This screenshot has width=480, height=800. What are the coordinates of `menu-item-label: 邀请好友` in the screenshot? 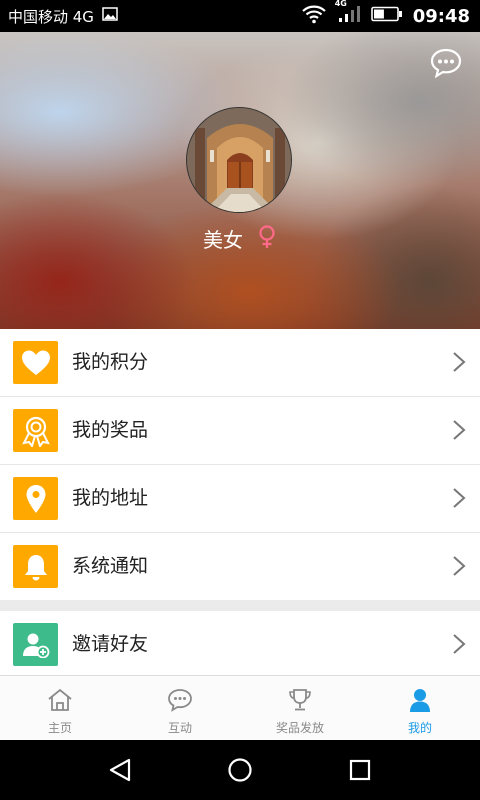 It's located at (110, 644).